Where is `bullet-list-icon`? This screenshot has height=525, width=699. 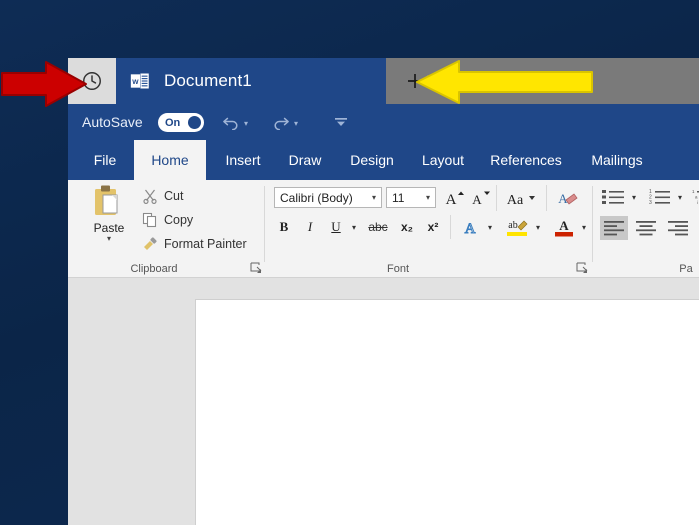
bullet-list-icon is located at coordinates (613, 197).